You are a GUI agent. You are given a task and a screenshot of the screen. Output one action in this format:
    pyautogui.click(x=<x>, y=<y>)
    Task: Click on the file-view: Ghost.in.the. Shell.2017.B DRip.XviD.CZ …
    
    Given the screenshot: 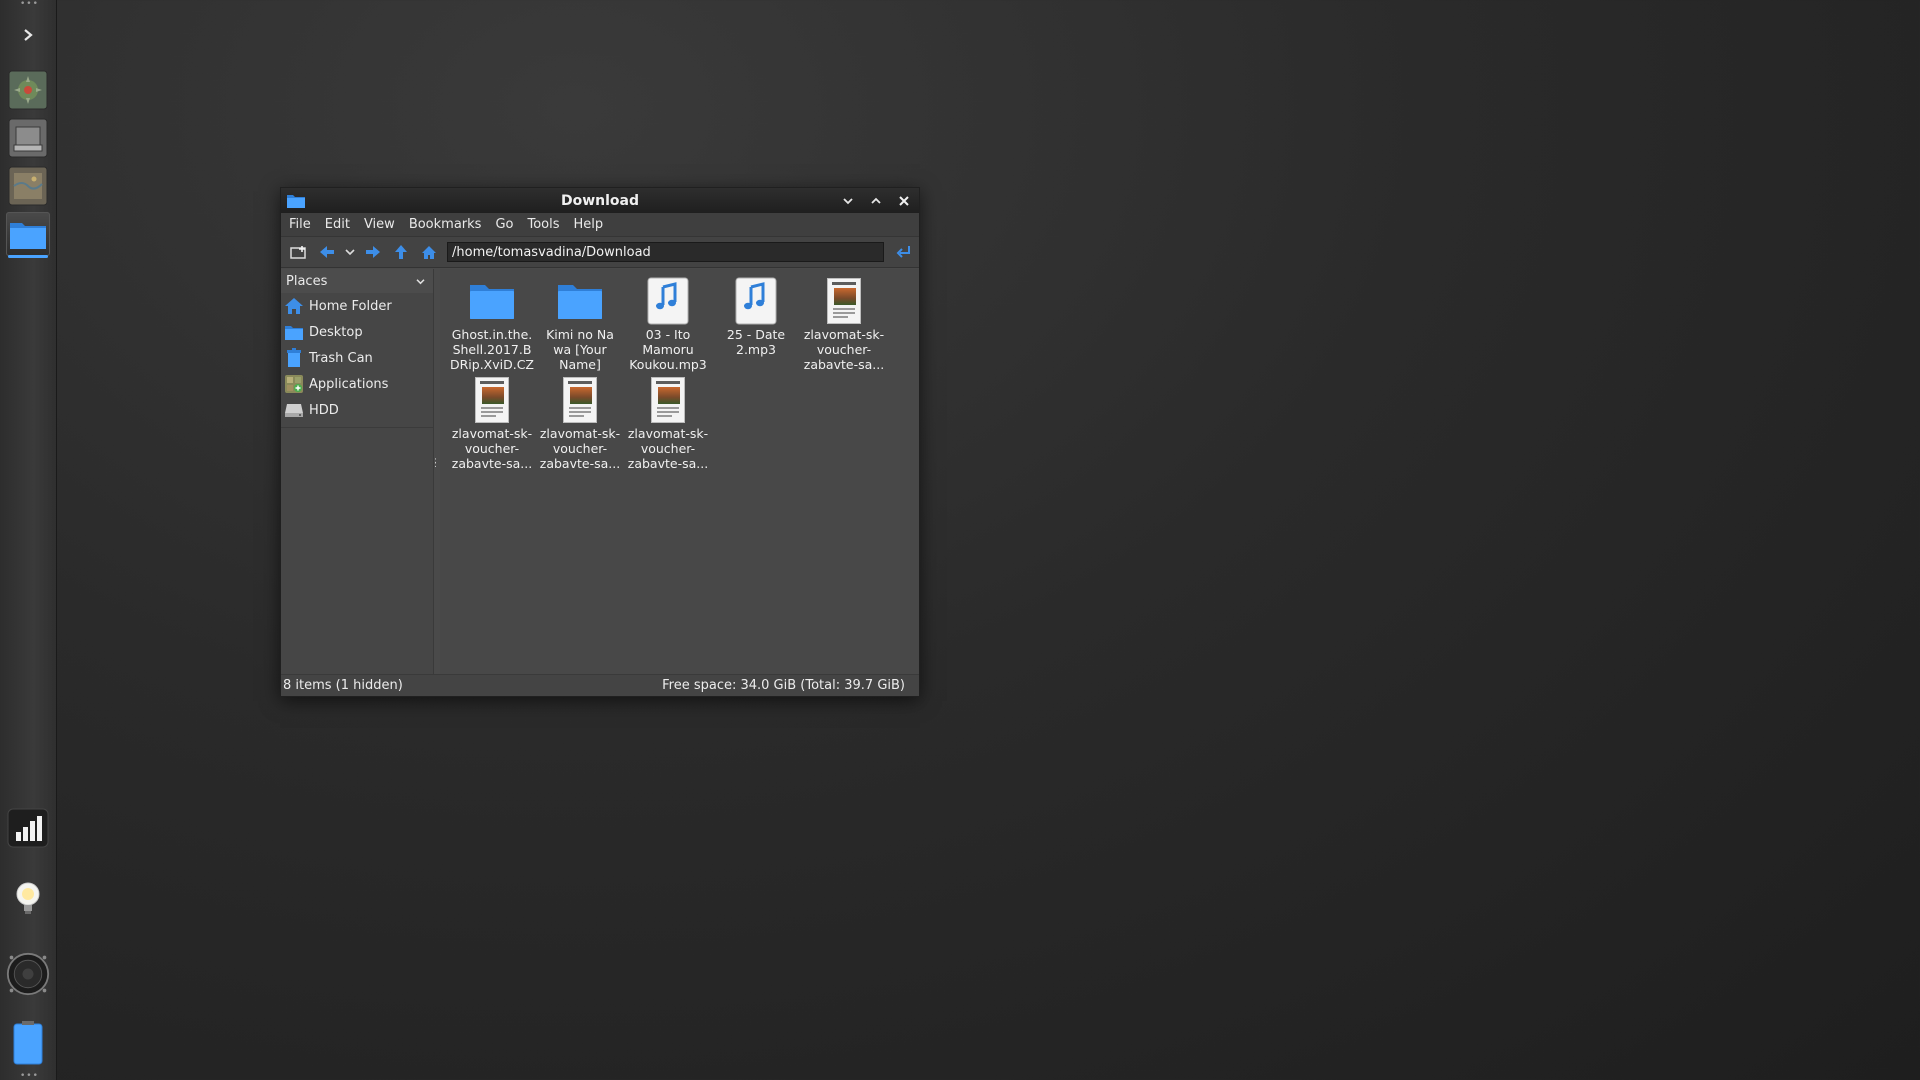 What is the action you would take?
    pyautogui.click(x=679, y=471)
    